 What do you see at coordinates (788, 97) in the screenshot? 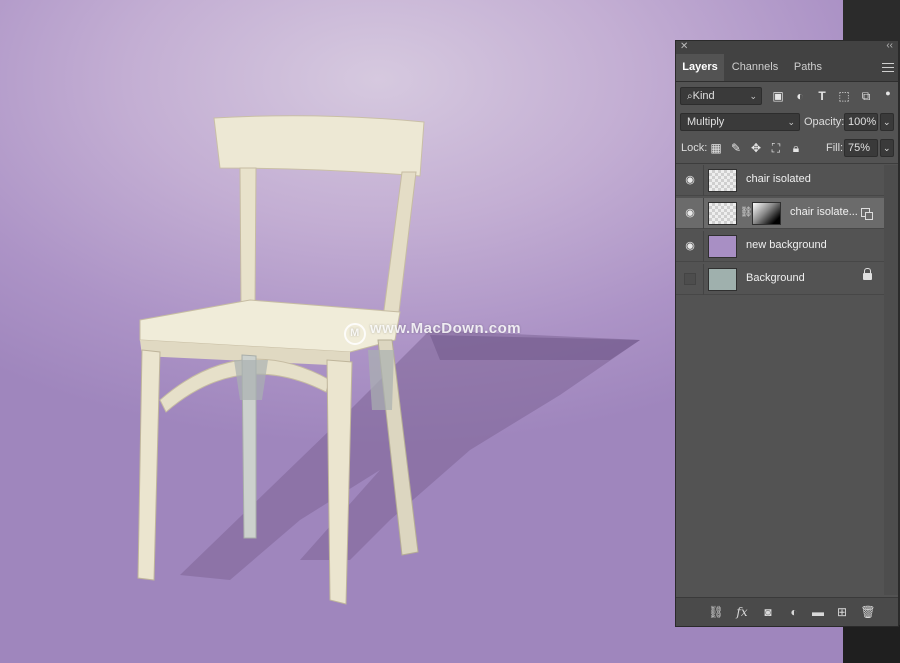
I see `filter-row: ⌕Kind ⌄ ▣ ◐ T ⬚ ⧉ ●` at bounding box center [788, 97].